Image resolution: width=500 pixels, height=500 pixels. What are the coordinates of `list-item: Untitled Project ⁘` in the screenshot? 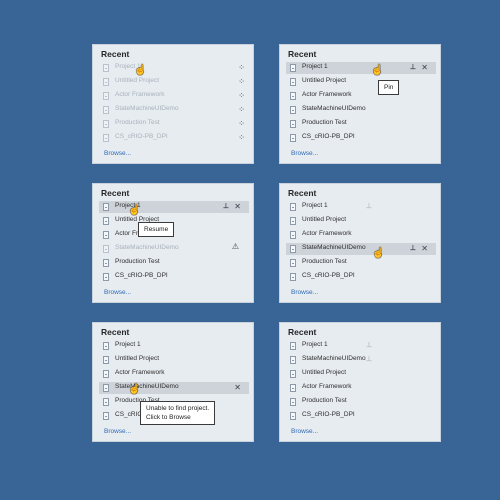 It's located at (174, 82).